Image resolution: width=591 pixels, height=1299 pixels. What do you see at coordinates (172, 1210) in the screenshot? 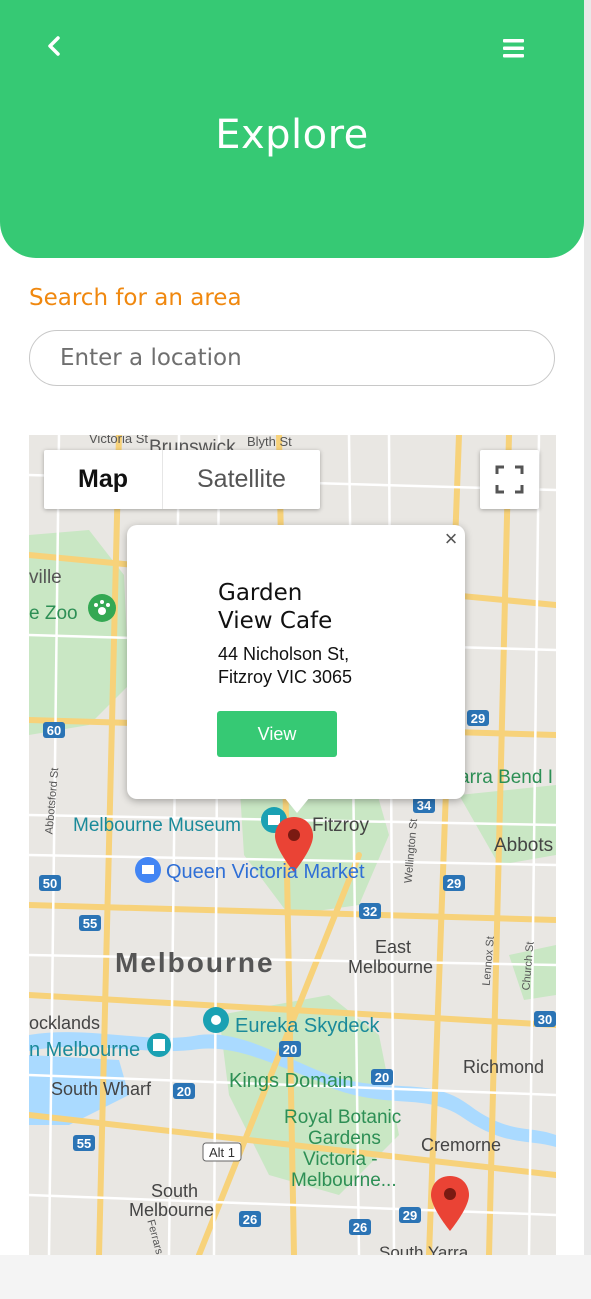
I see `map-label-south-melbourne-2: Melbourne` at bounding box center [172, 1210].